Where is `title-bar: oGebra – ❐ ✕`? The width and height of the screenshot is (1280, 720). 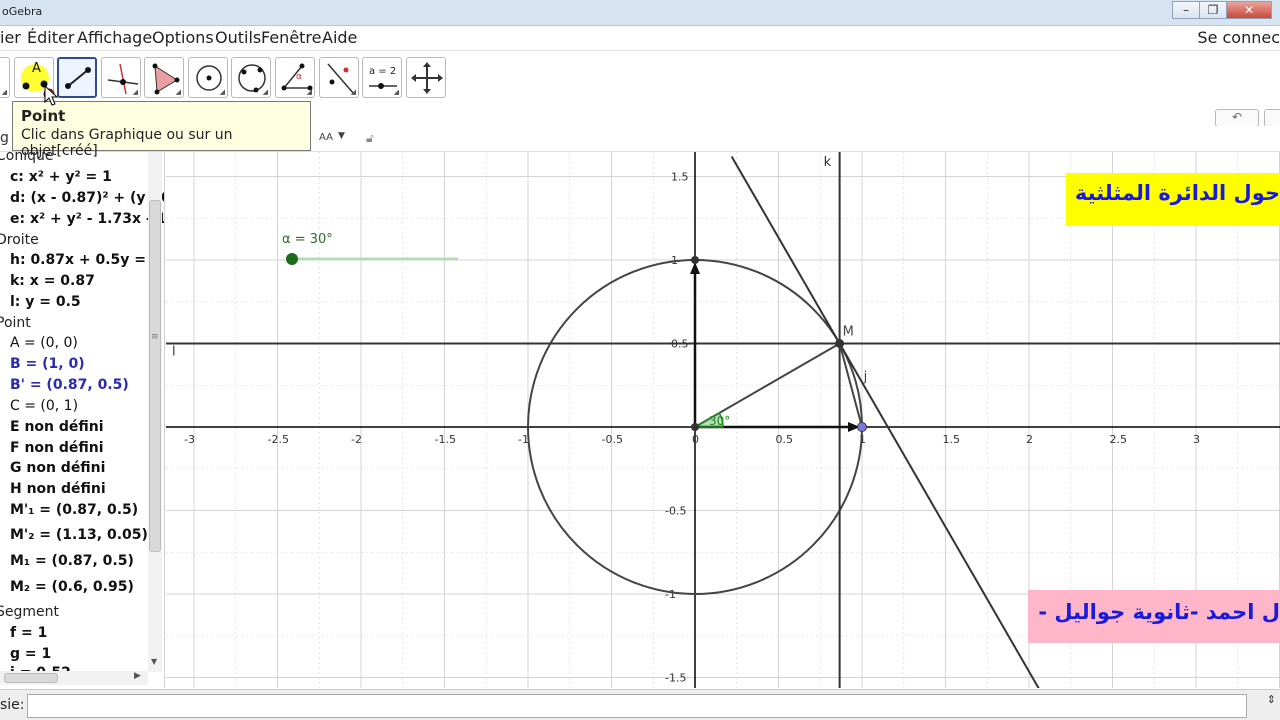
title-bar: oGebra – ❐ ✕ is located at coordinates (640, 13).